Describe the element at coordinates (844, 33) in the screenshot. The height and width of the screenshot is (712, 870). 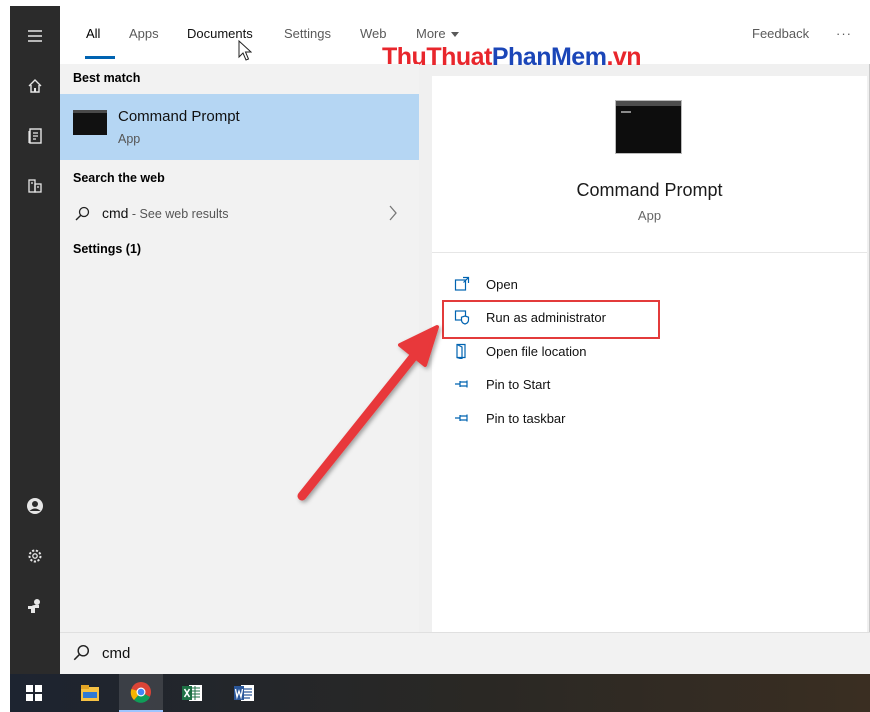
I see `more-options-icon: ···` at that location.